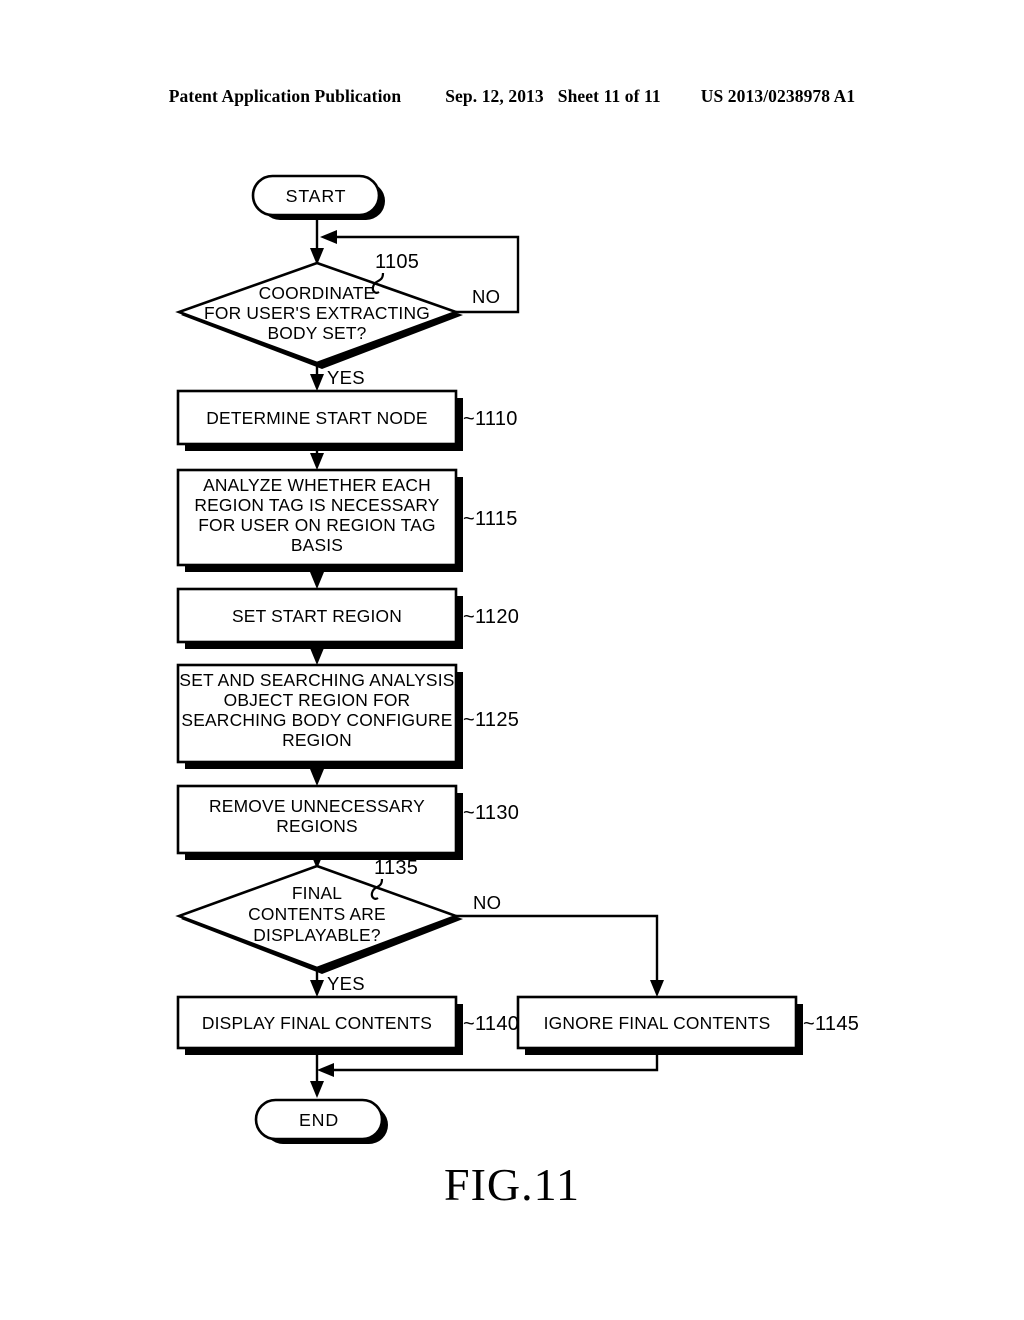 The image size is (1024, 1320). I want to click on branch-label-d1105-yes: YES, so click(346, 377).